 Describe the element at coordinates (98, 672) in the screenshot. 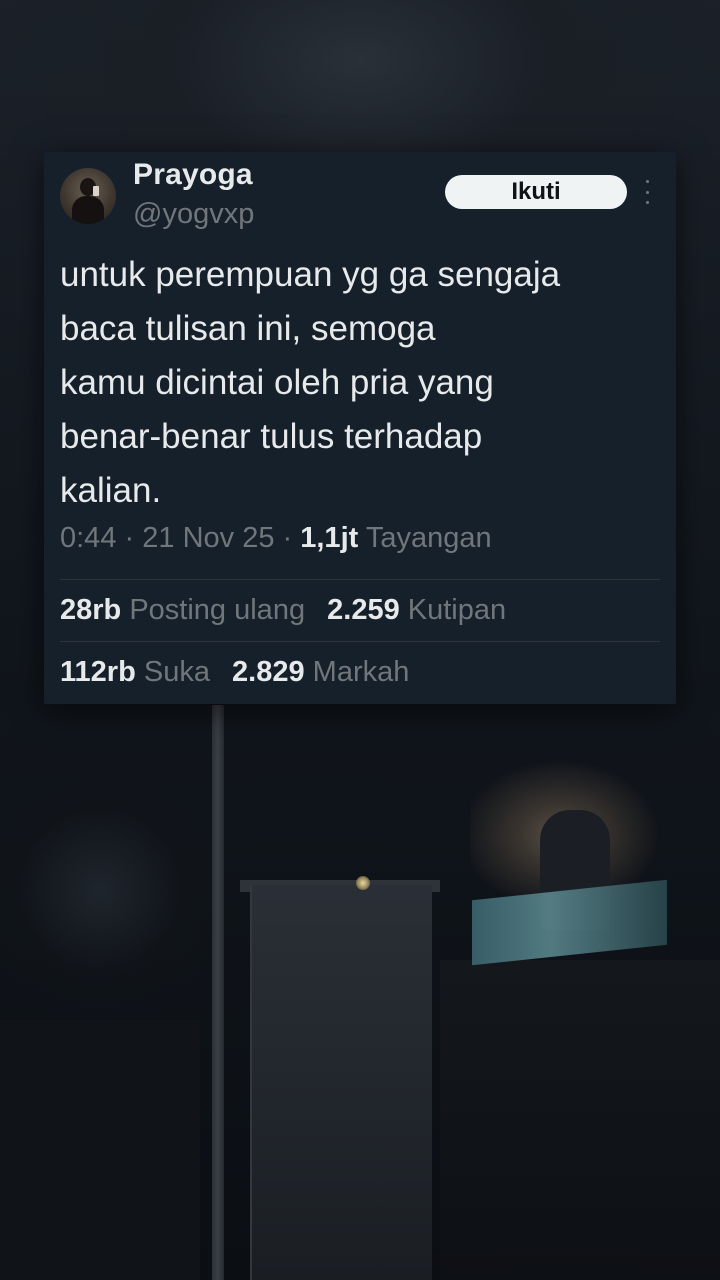

I see `likes-count: 112rb` at that location.